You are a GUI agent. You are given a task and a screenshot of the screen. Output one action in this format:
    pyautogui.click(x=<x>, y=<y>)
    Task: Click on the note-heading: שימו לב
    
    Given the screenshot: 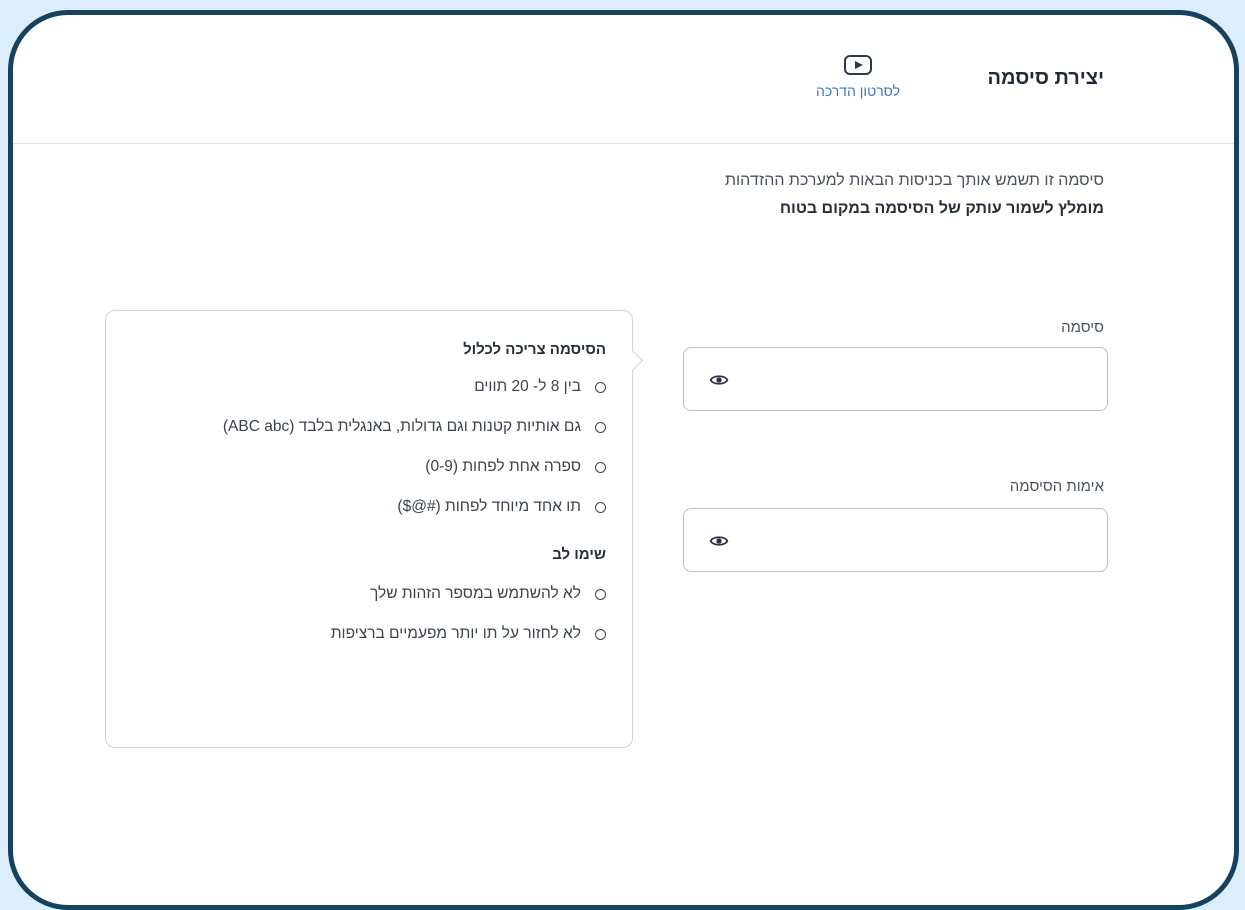 What is the action you would take?
    pyautogui.click(x=579, y=554)
    